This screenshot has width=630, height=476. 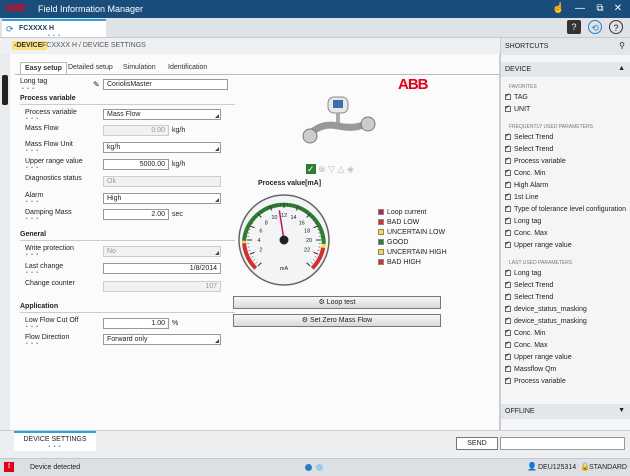 I want to click on device-tab-label: FCXXXX H, so click(x=37, y=28).